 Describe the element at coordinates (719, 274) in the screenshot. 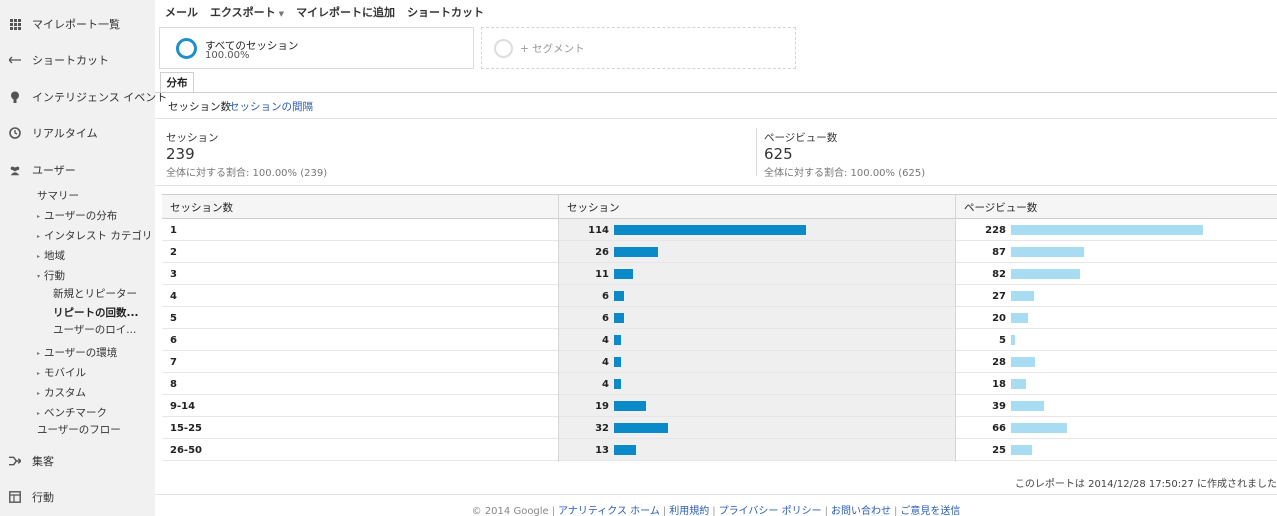

I see `table-row: 3 11 82` at that location.